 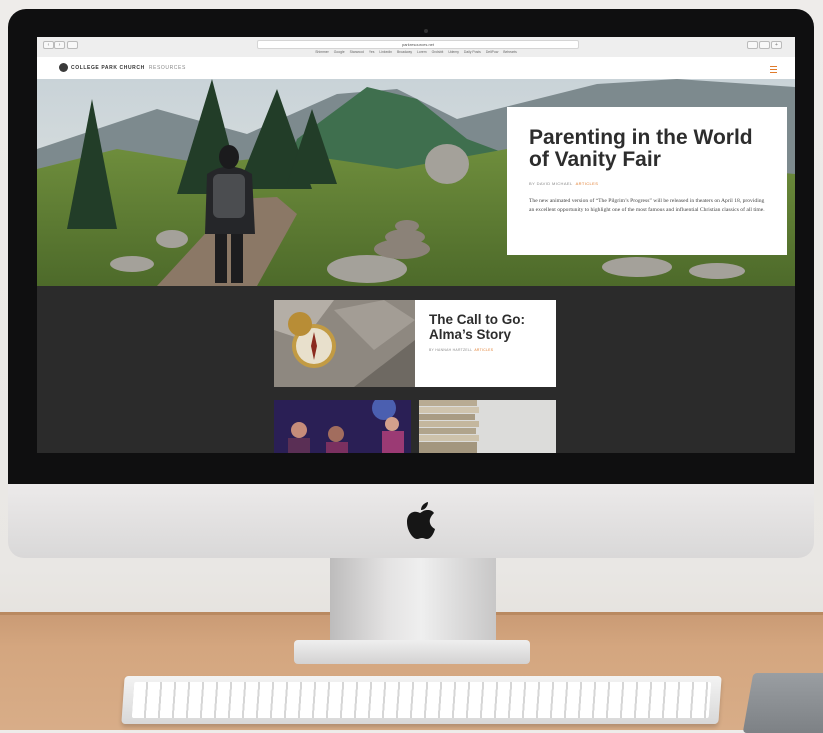 I want to click on back-button-icon: ‹, so click(x=48, y=45).